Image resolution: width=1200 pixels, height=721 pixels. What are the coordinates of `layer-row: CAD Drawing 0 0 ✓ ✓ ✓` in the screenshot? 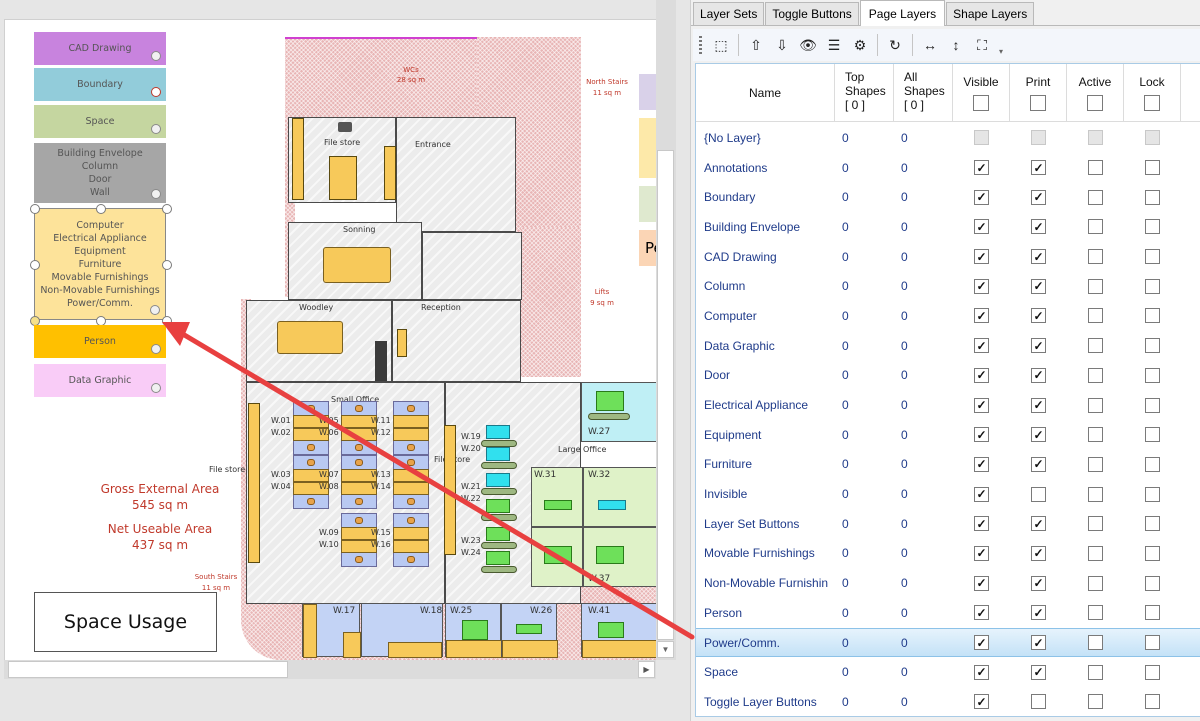 It's located at (948, 257).